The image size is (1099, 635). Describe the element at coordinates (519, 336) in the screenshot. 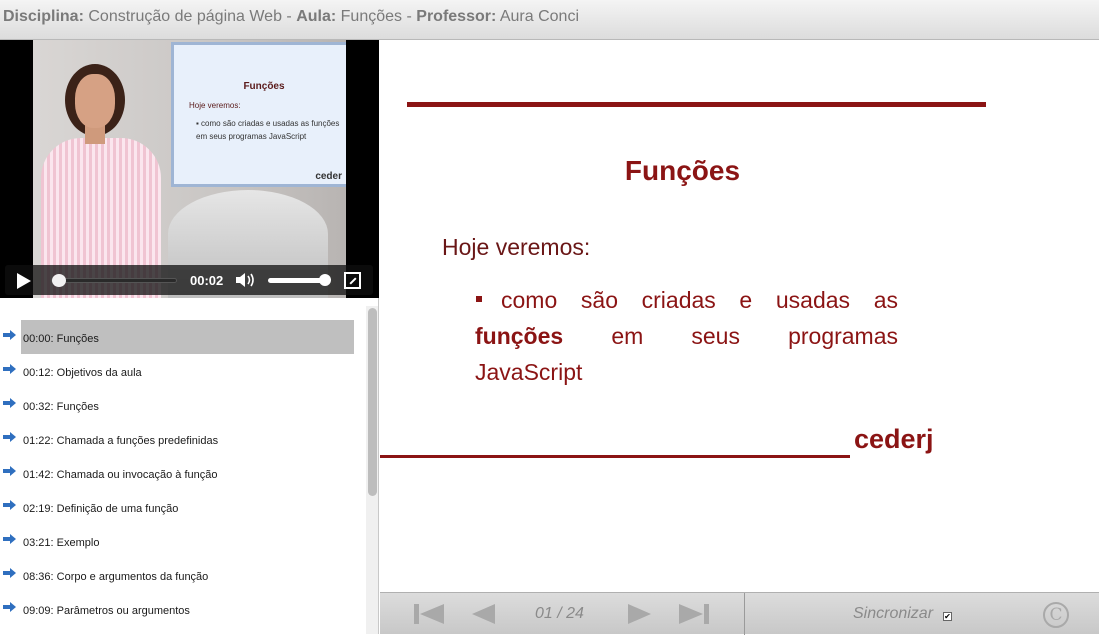

I see `bullet-bold-word: funções` at that location.